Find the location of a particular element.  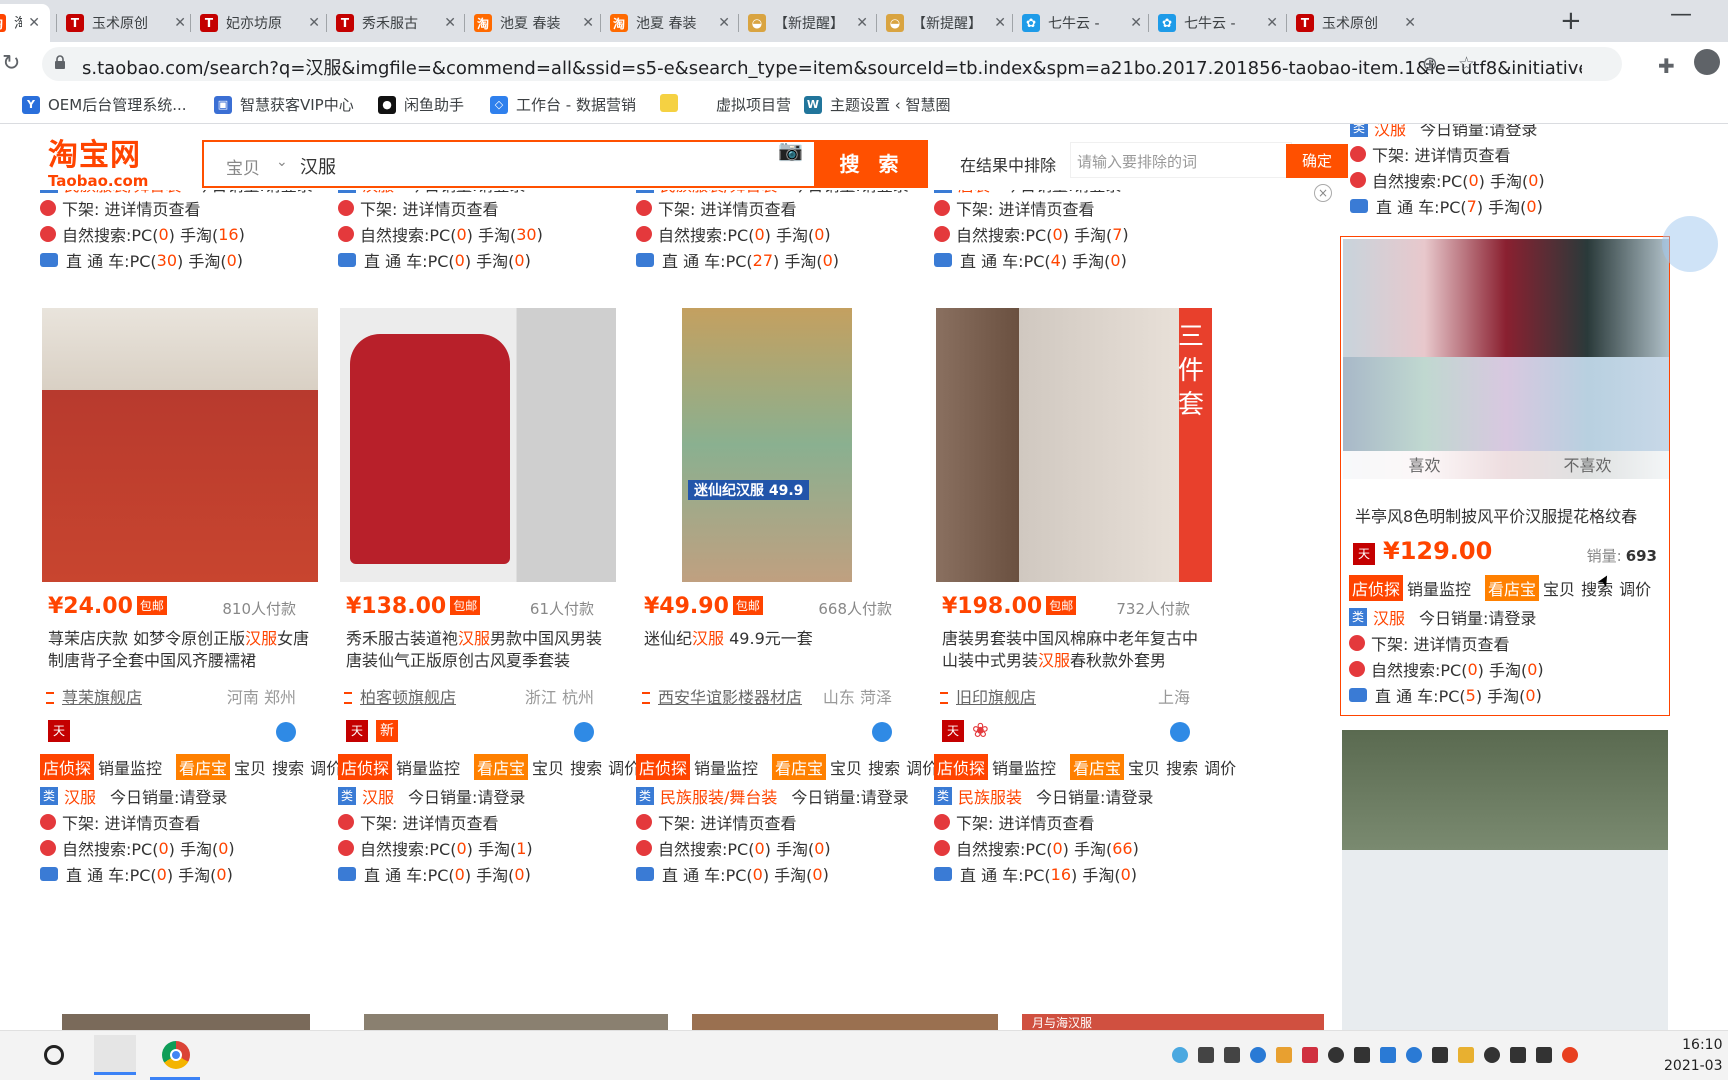

browser-tab: T 玉术原创 ✕ is located at coordinates (1357, 23).